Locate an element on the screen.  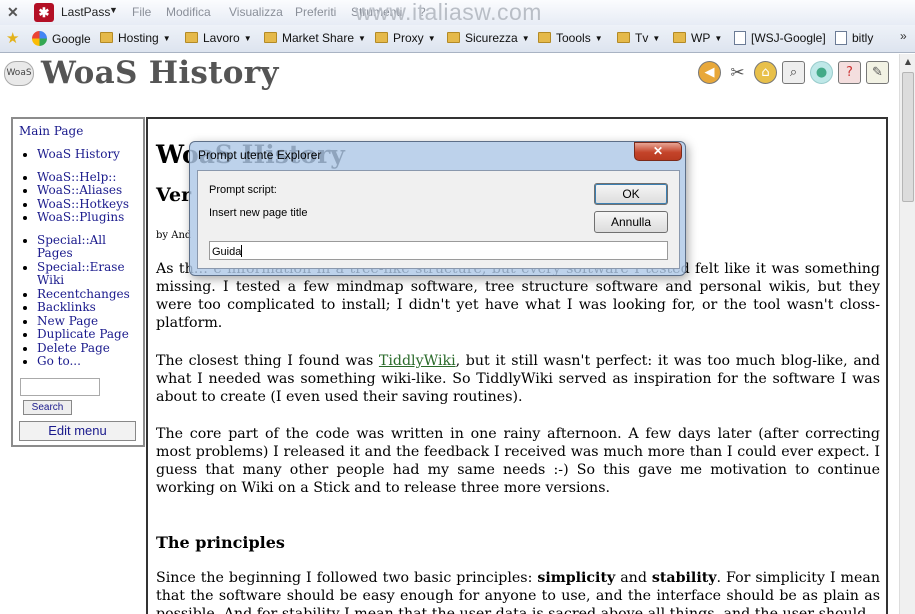
bookmark-bitly: bitly is located at coordinates (854, 38).